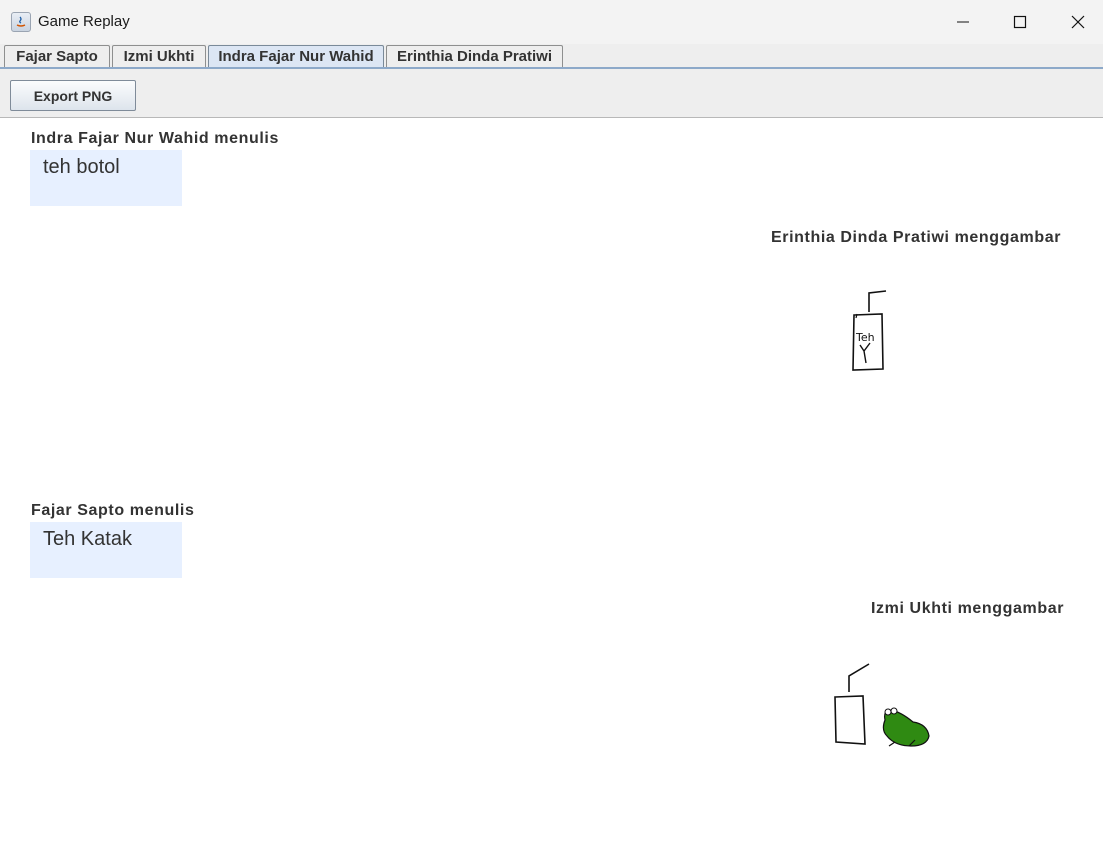  Describe the element at coordinates (57, 56) in the screenshot. I see `tab-fajar-sapto: Fajar Sapto` at that location.